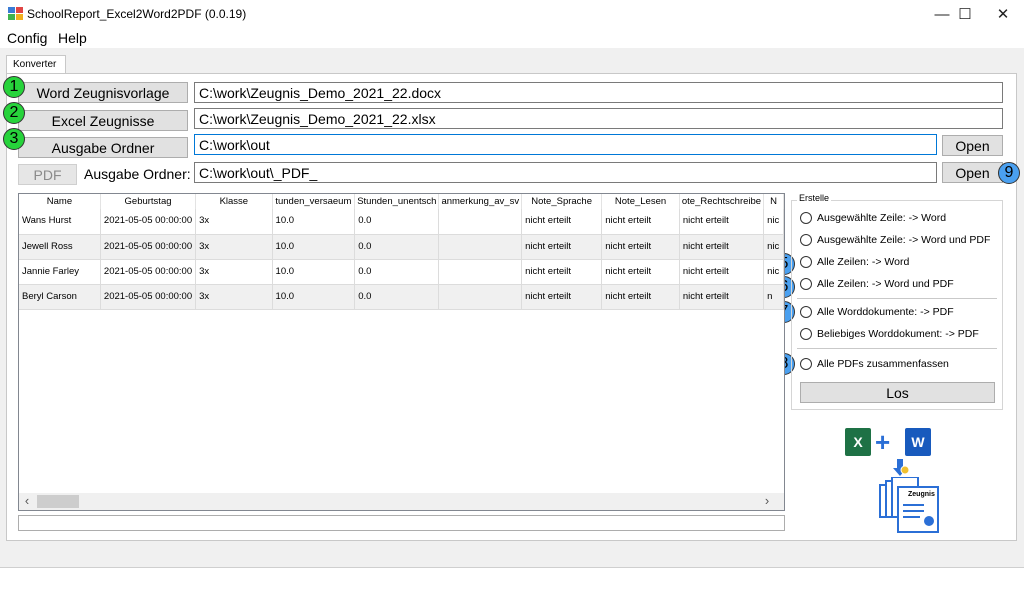 This screenshot has width=1024, height=600. What do you see at coordinates (565, 144) in the screenshot?
I see `output-folder-field: C:\work\out` at bounding box center [565, 144].